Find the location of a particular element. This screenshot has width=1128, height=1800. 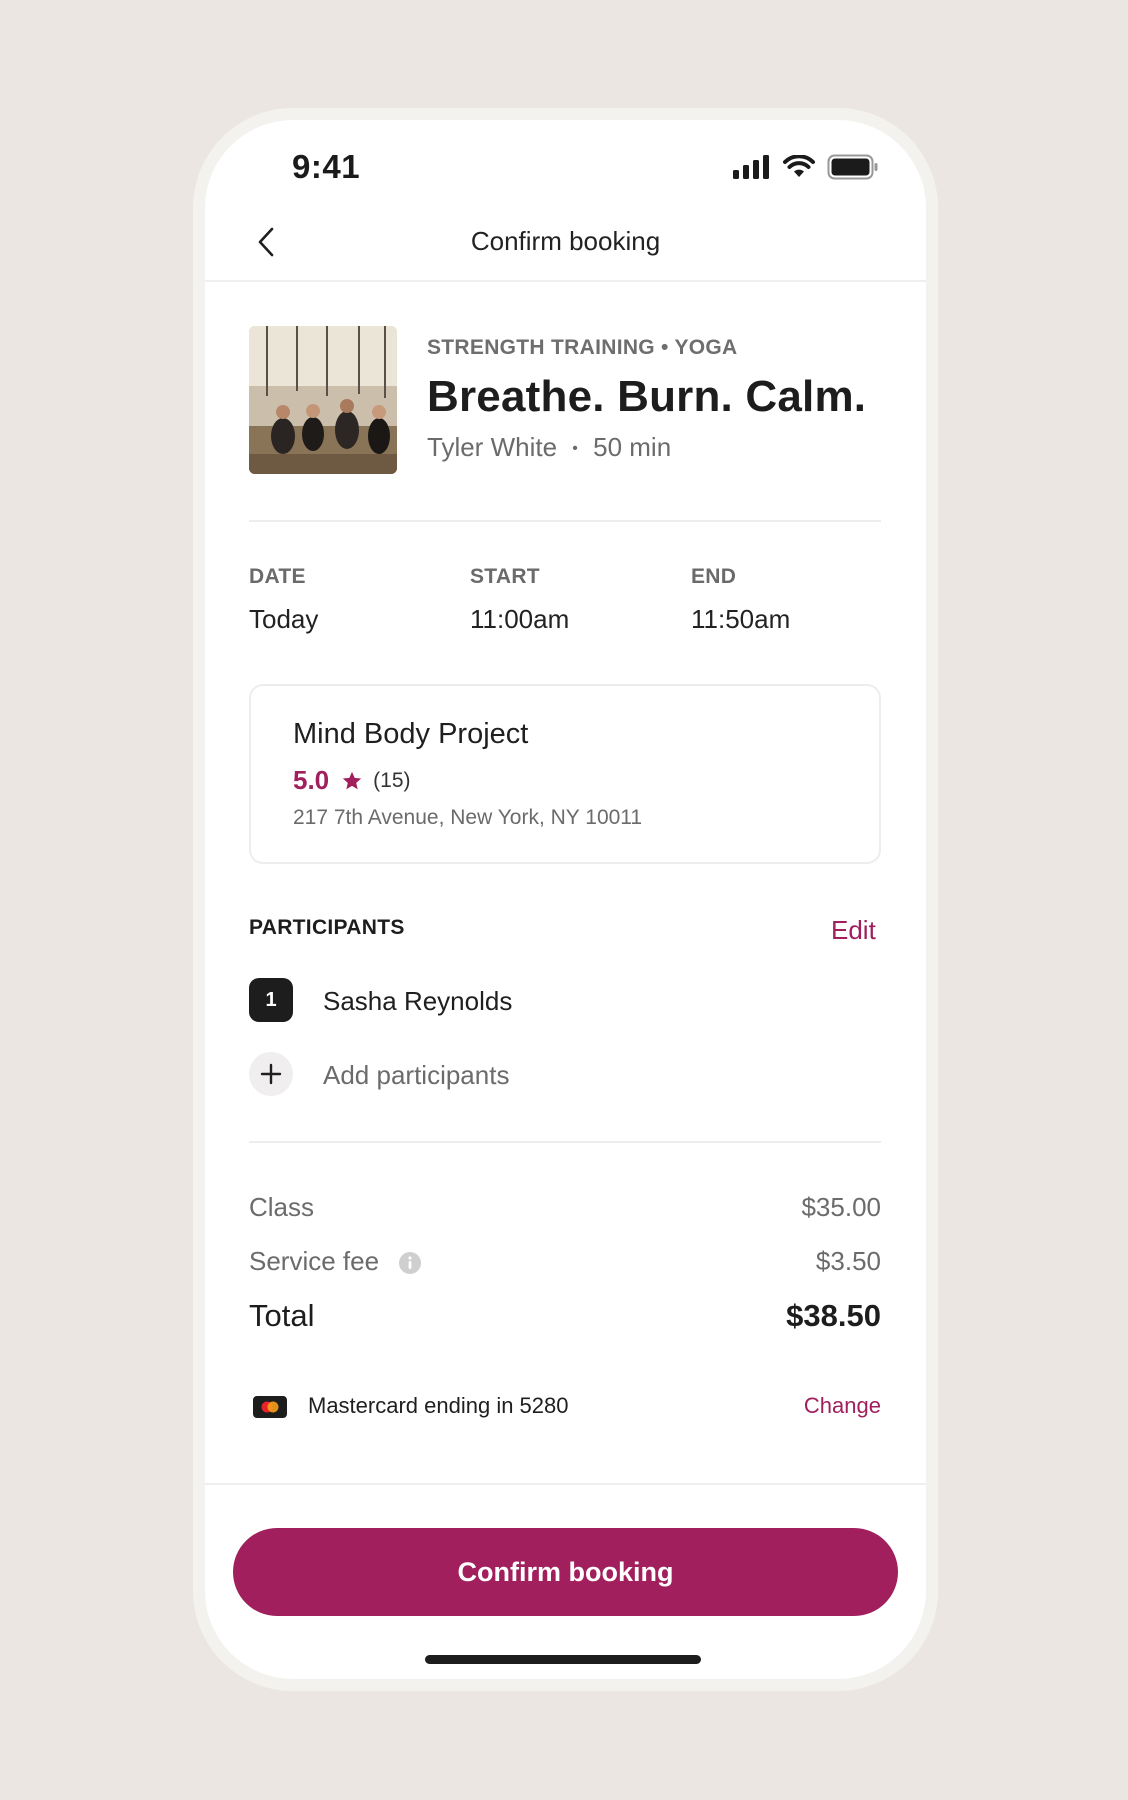

add-participant-button is located at coordinates (271, 1074).